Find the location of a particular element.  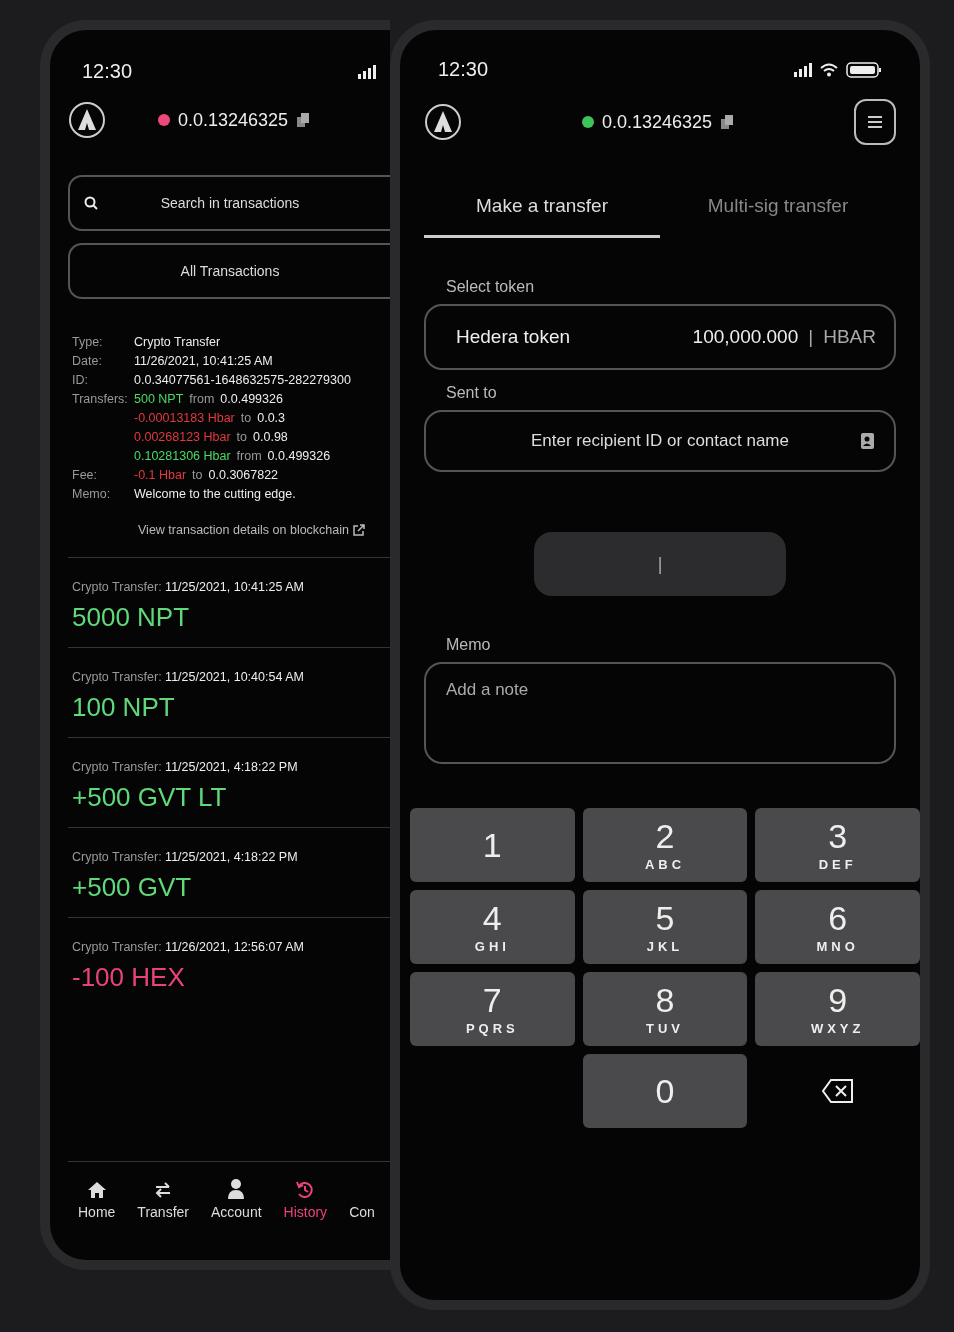

history-icon is located at coordinates (305, 1190).